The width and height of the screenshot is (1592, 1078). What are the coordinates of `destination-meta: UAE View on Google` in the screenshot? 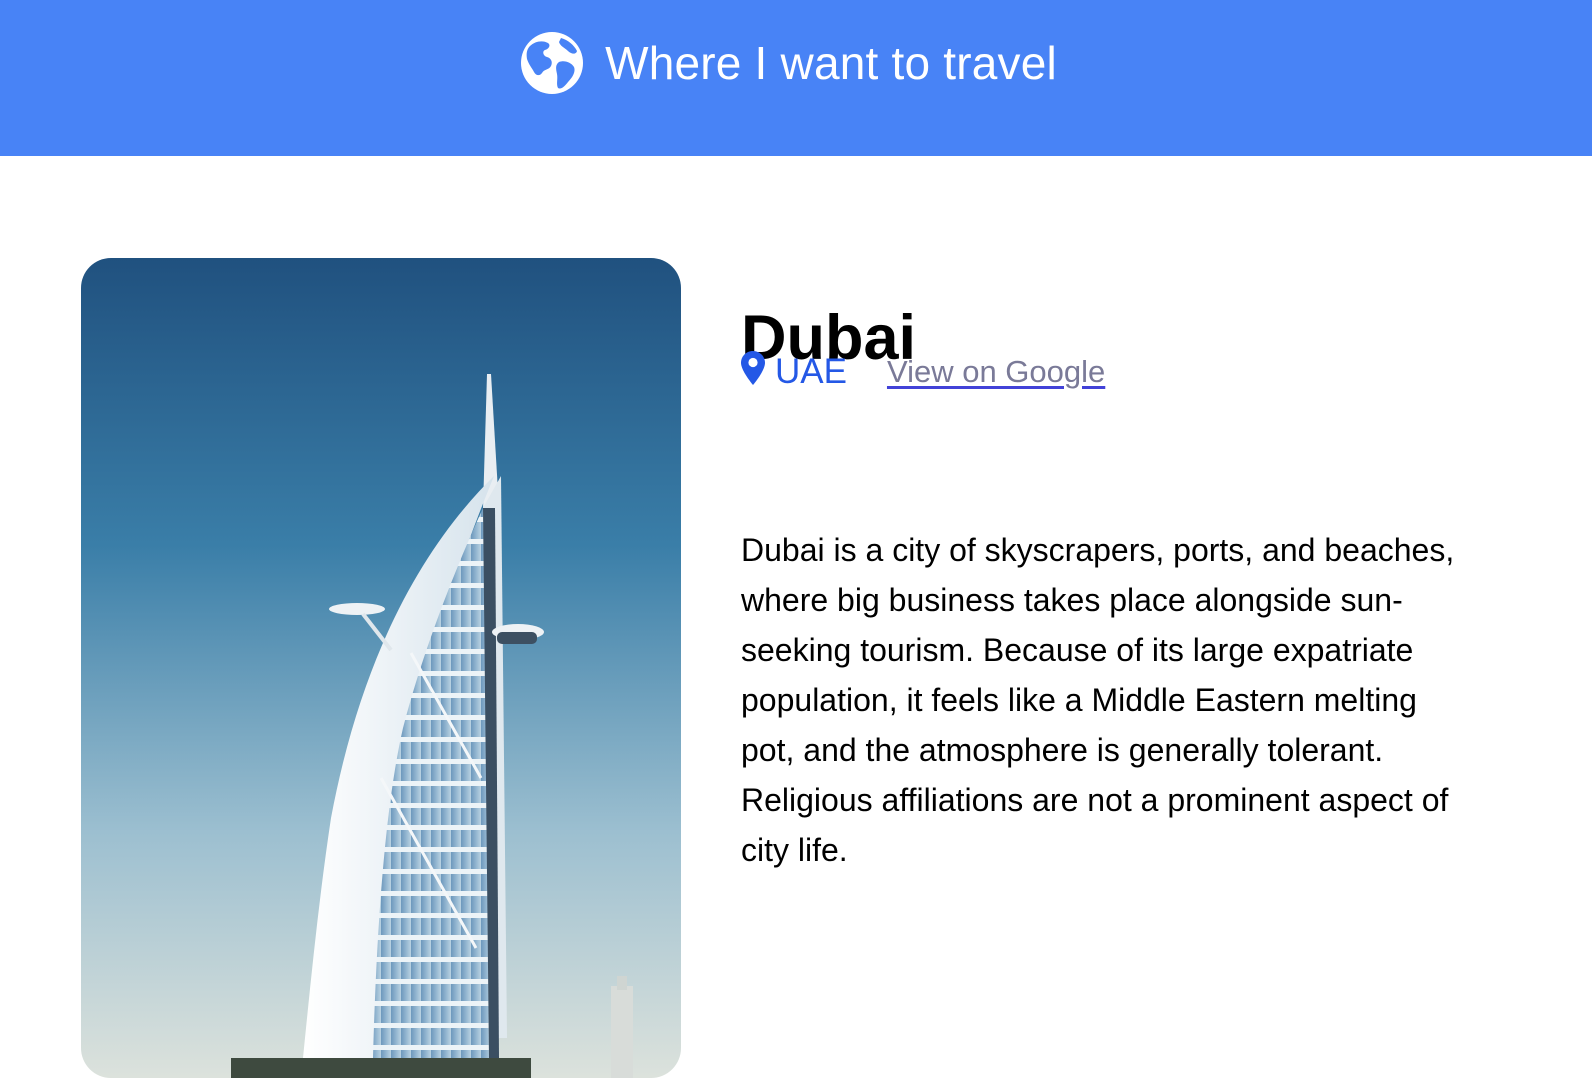 It's located at (923, 371).